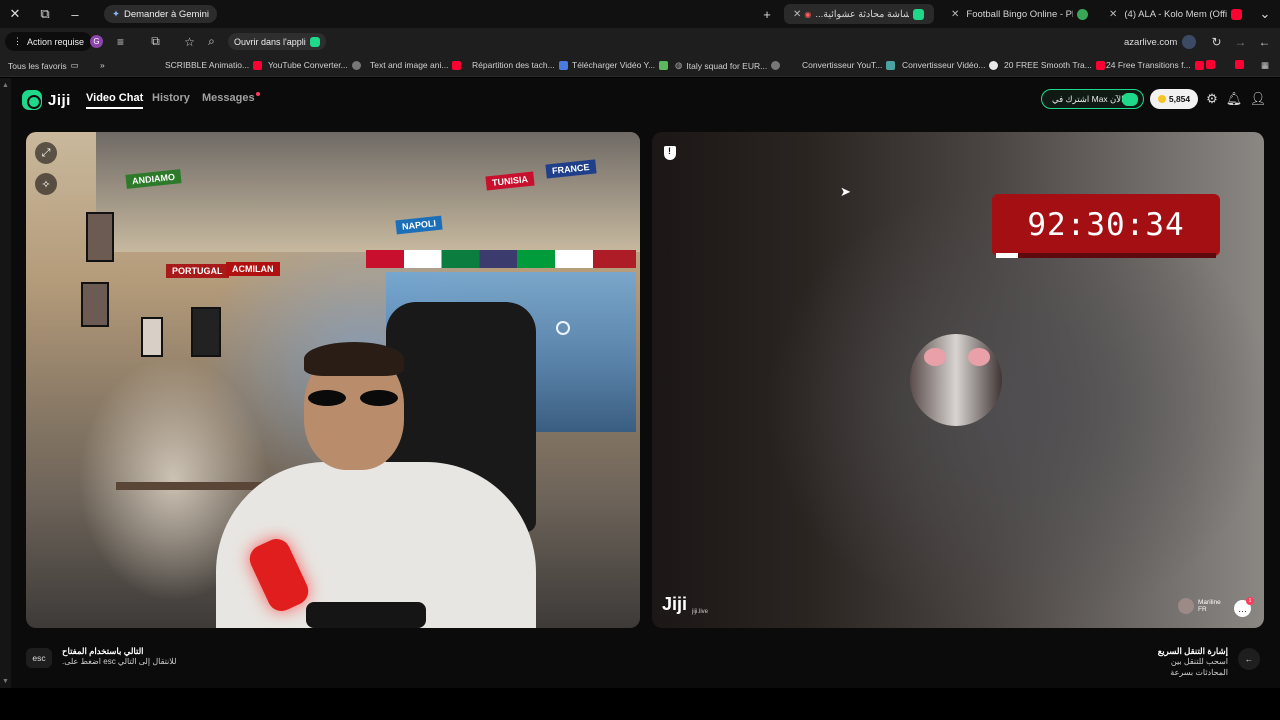  Describe the element at coordinates (1265, 14) in the screenshot. I see `tab-search-button: ⌄` at that location.